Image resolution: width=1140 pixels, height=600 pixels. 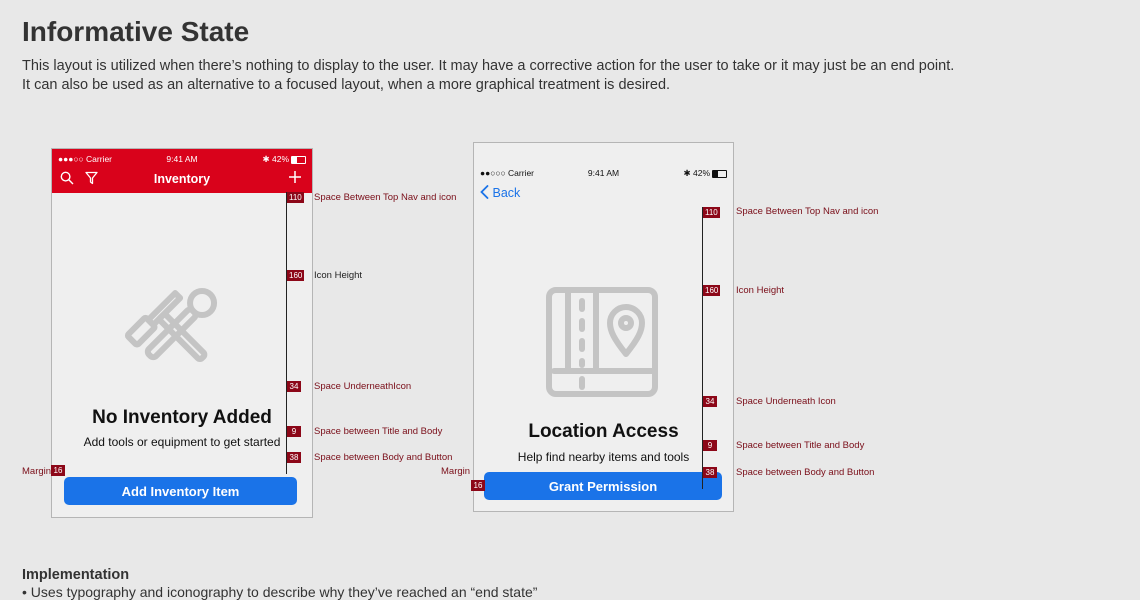 What do you see at coordinates (76, 575) in the screenshot?
I see `implementation-title: Implementation` at bounding box center [76, 575].